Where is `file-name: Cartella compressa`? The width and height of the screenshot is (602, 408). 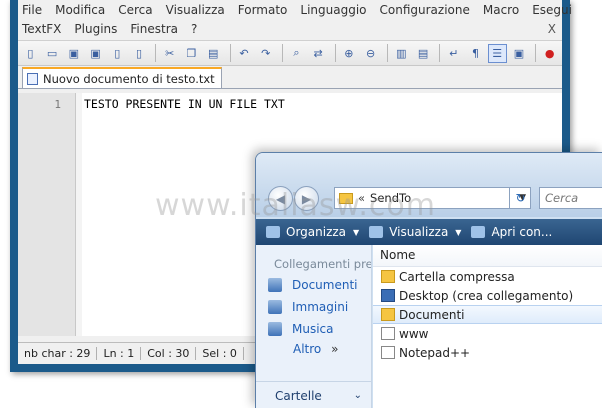
file-name: Cartella compressa is located at coordinates (457, 276).